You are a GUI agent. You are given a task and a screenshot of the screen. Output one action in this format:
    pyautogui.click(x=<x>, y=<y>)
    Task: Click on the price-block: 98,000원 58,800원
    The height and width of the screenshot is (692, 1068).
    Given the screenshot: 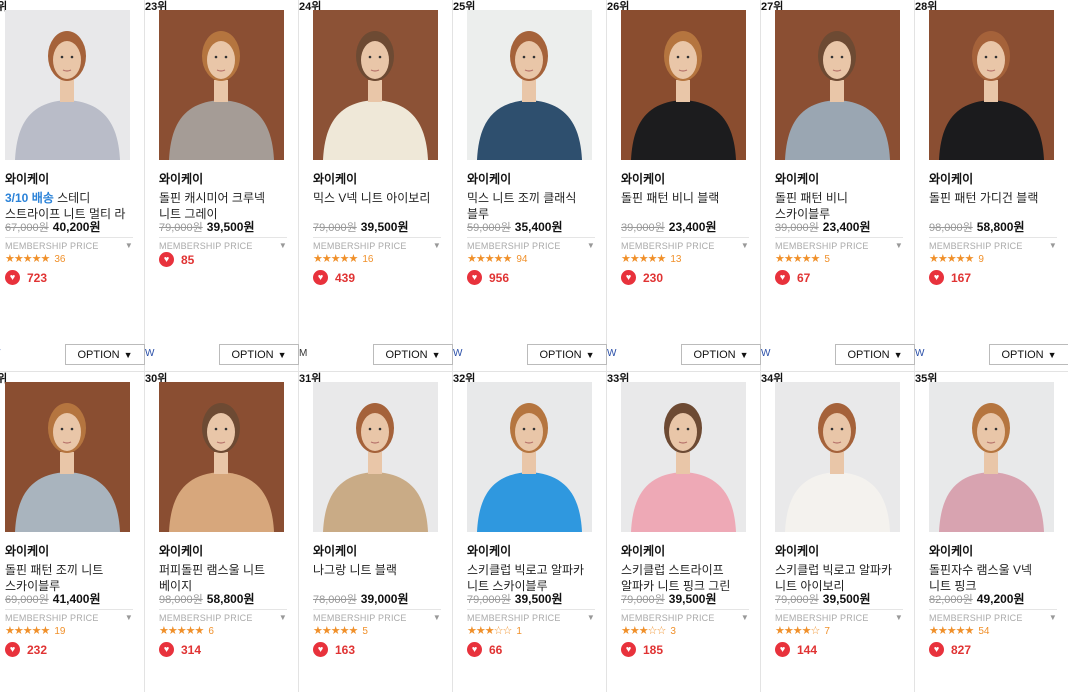 What is the action you would take?
    pyautogui.click(x=977, y=226)
    